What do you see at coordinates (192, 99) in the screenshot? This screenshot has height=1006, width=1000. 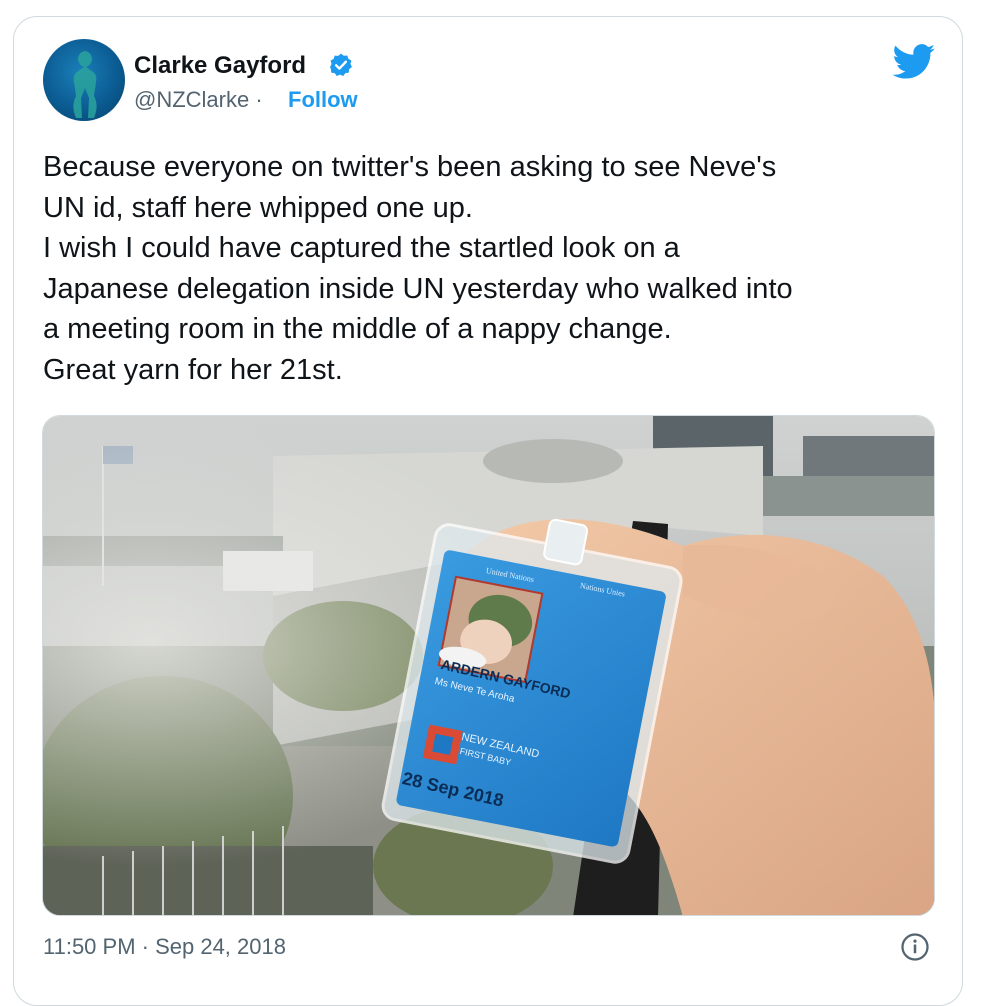 I see `handle-text: @NZClarke` at bounding box center [192, 99].